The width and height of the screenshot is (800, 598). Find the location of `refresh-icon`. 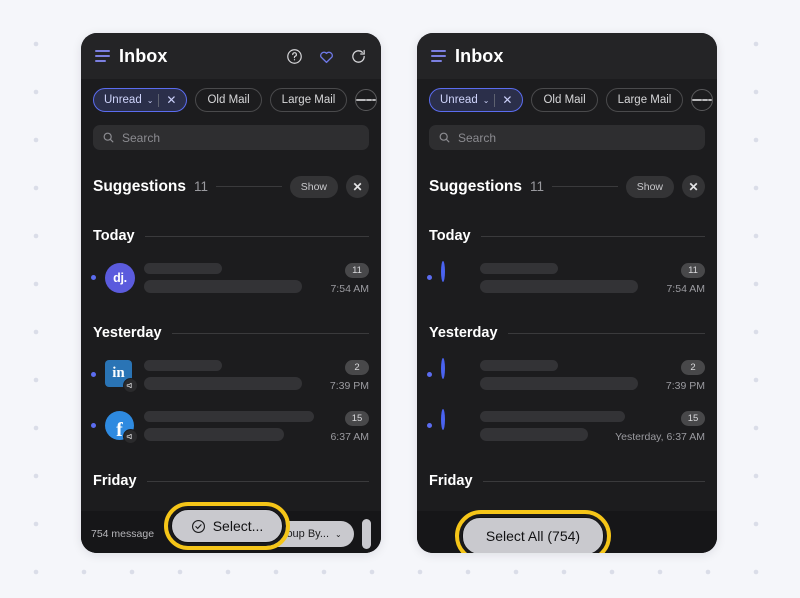

refresh-icon is located at coordinates (358, 56).